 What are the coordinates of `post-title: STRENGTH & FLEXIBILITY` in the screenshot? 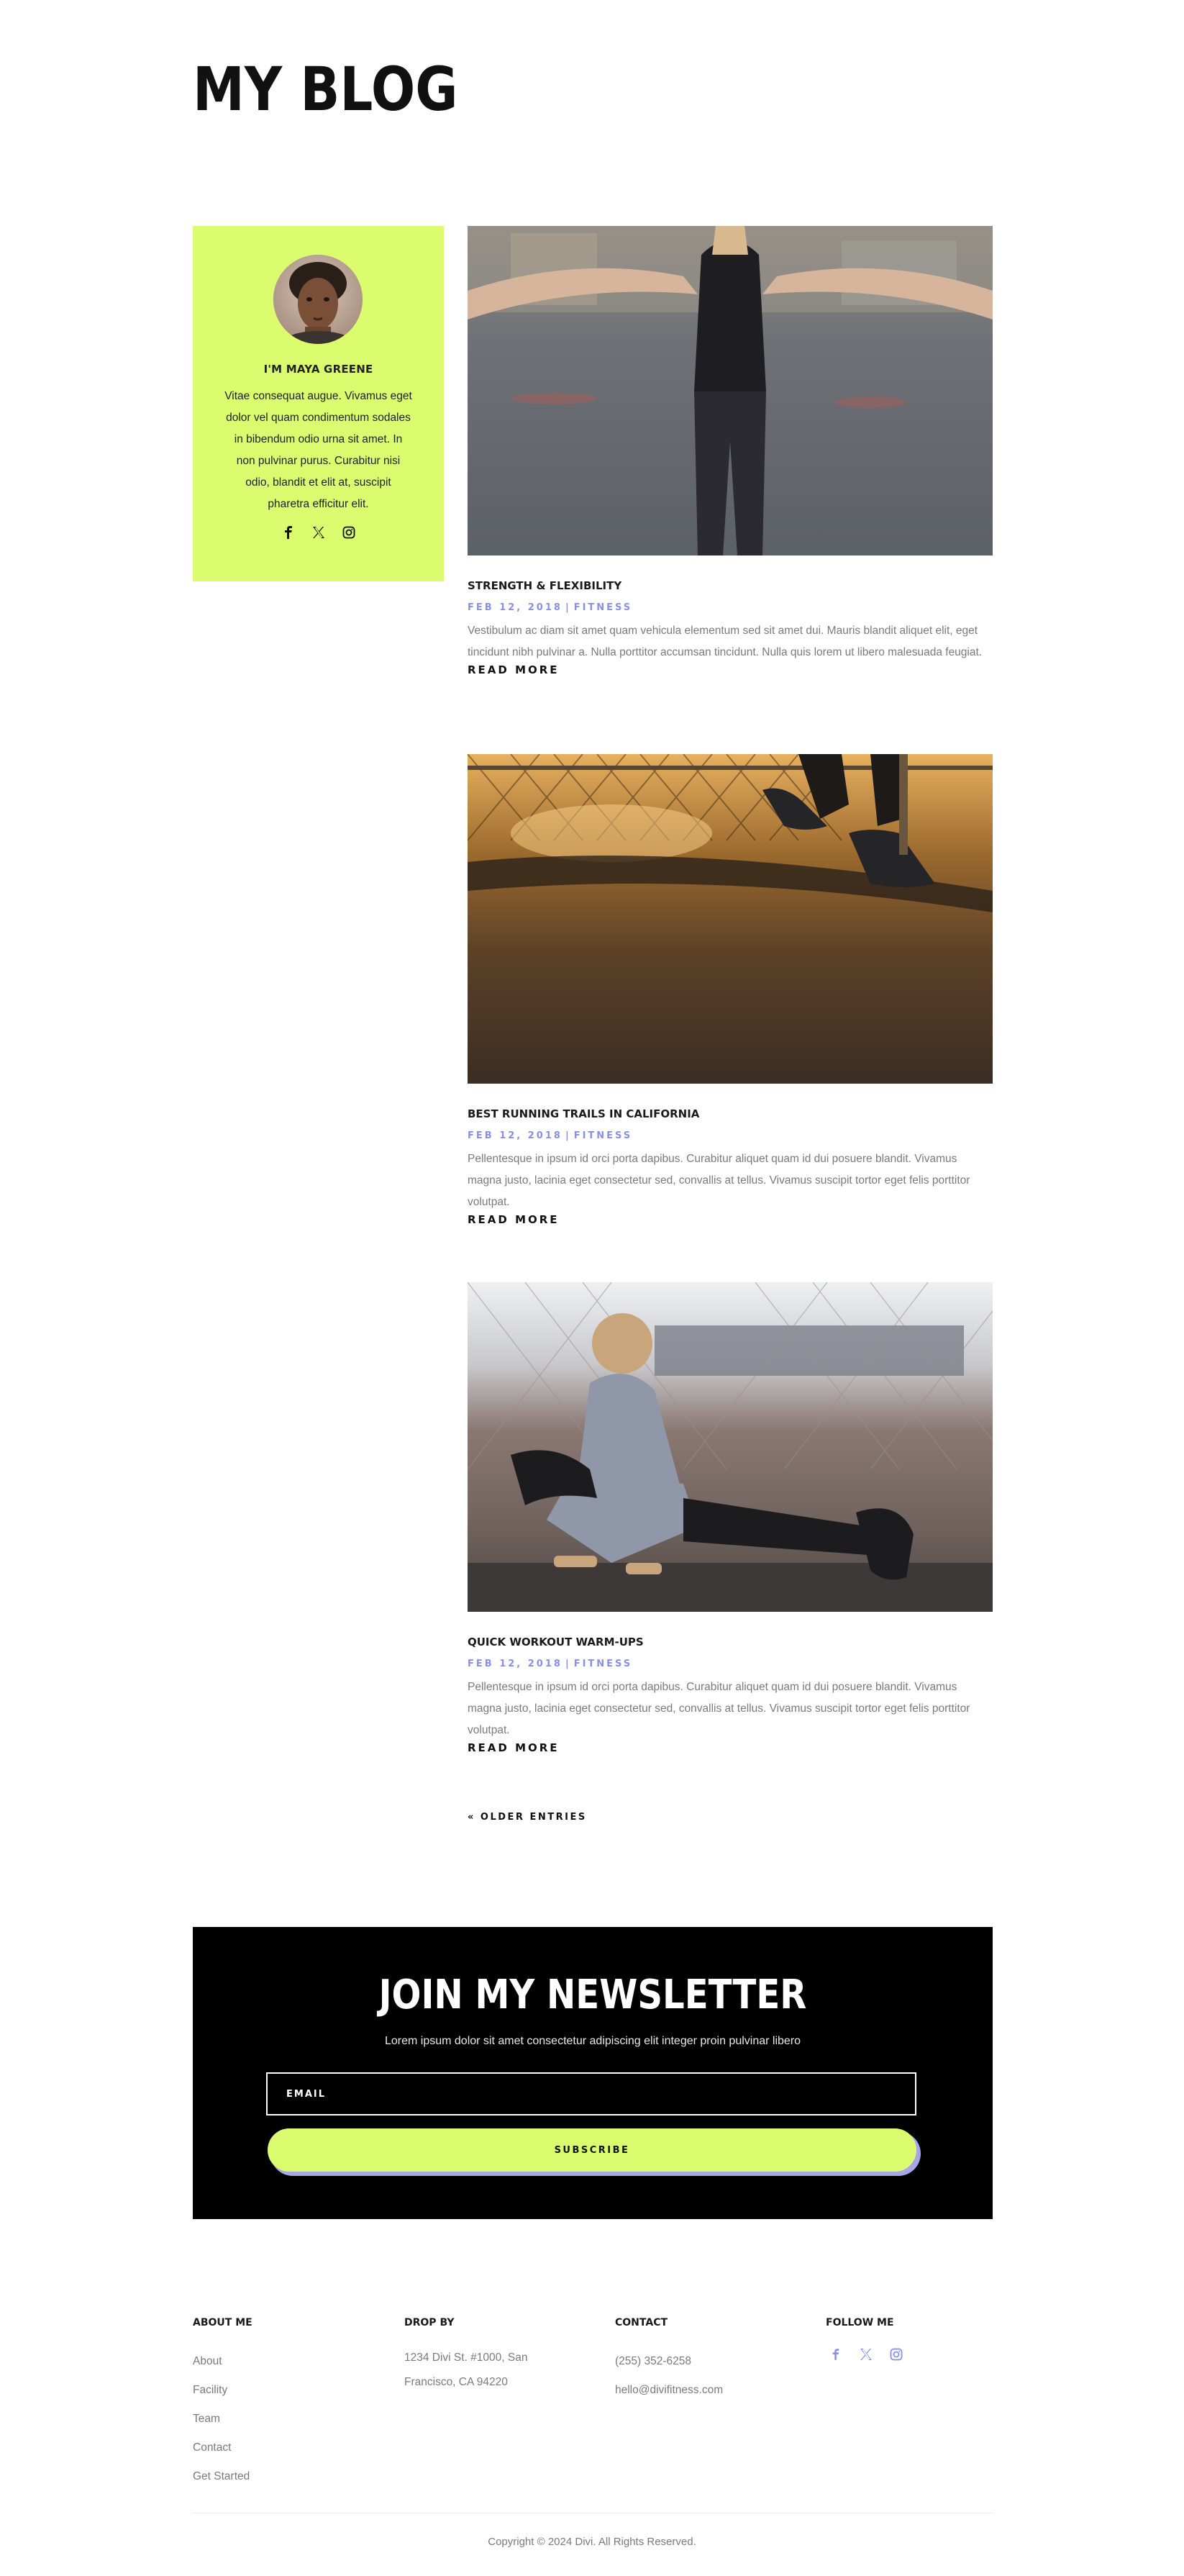 It's located at (730, 585).